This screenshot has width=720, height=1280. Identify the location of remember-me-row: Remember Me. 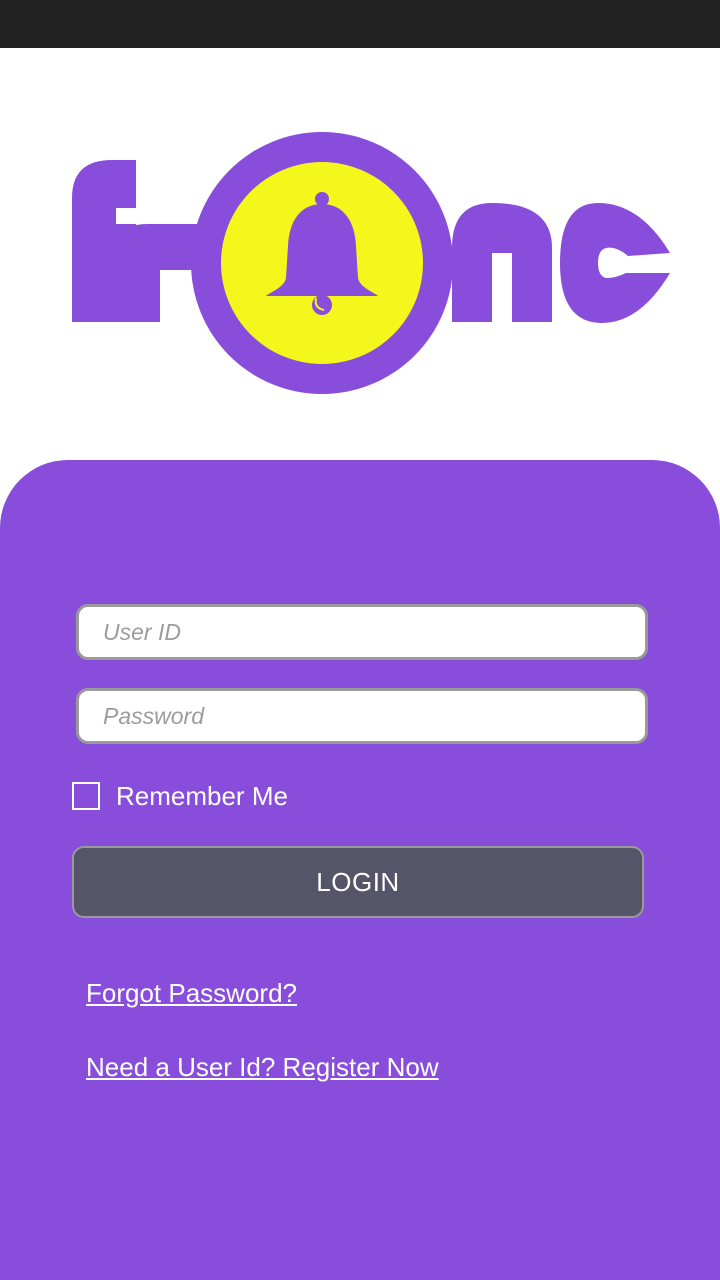
(180, 796).